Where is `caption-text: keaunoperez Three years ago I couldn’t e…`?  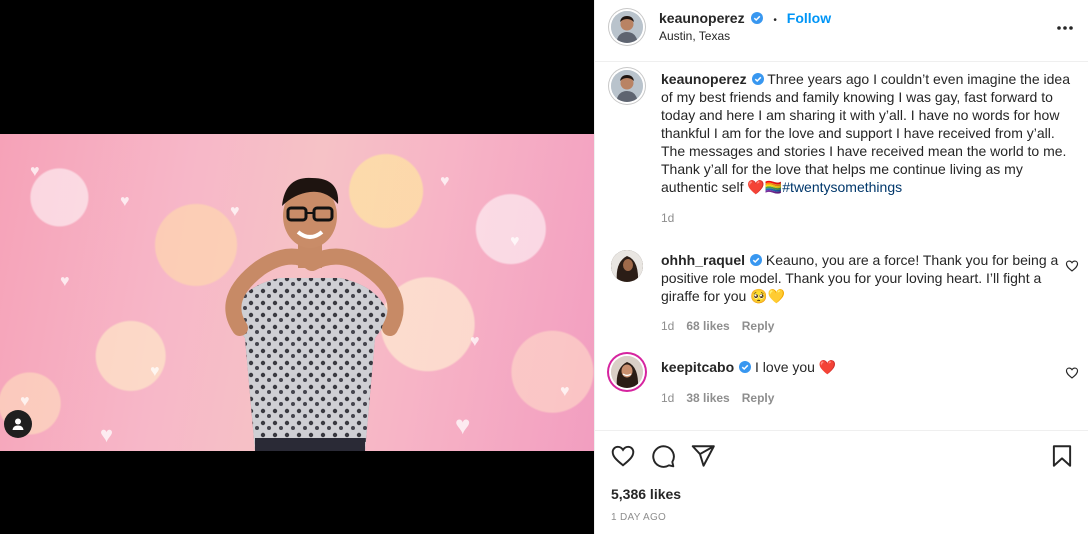 caption-text: keaunoperez Three years ago I couldn’t e… is located at coordinates (871, 133).